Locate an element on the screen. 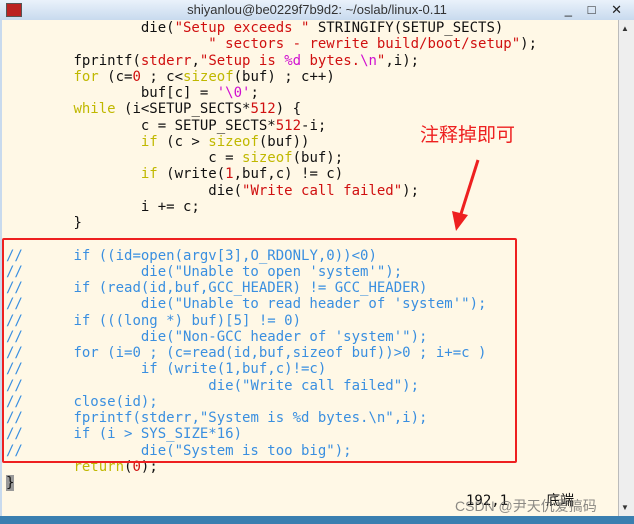  code-token: ) { is located at coordinates (288, 109).